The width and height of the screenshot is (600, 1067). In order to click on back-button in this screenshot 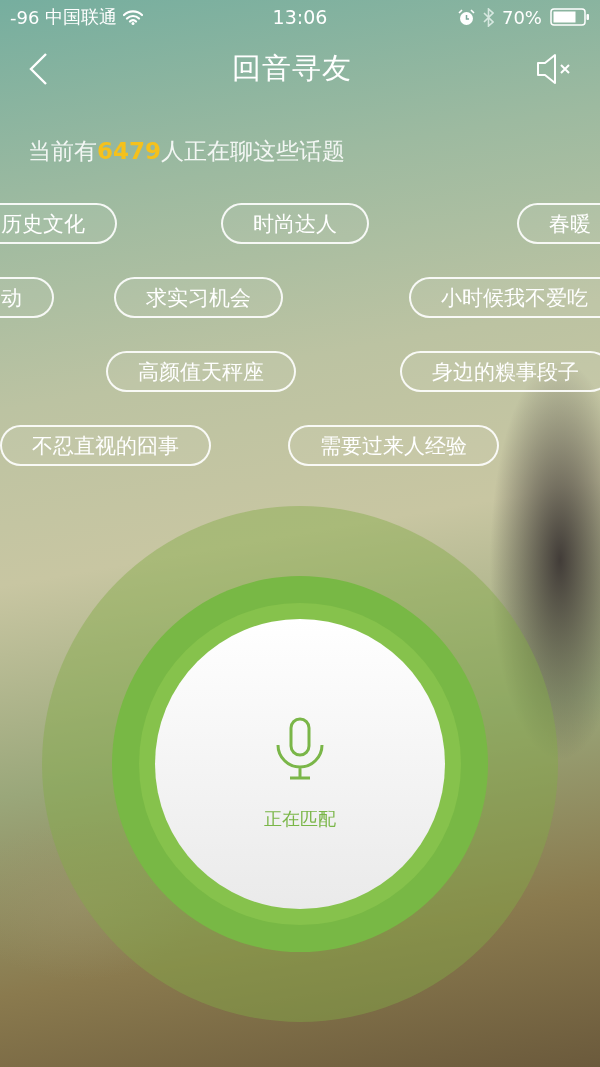, I will do `click(38, 69)`.